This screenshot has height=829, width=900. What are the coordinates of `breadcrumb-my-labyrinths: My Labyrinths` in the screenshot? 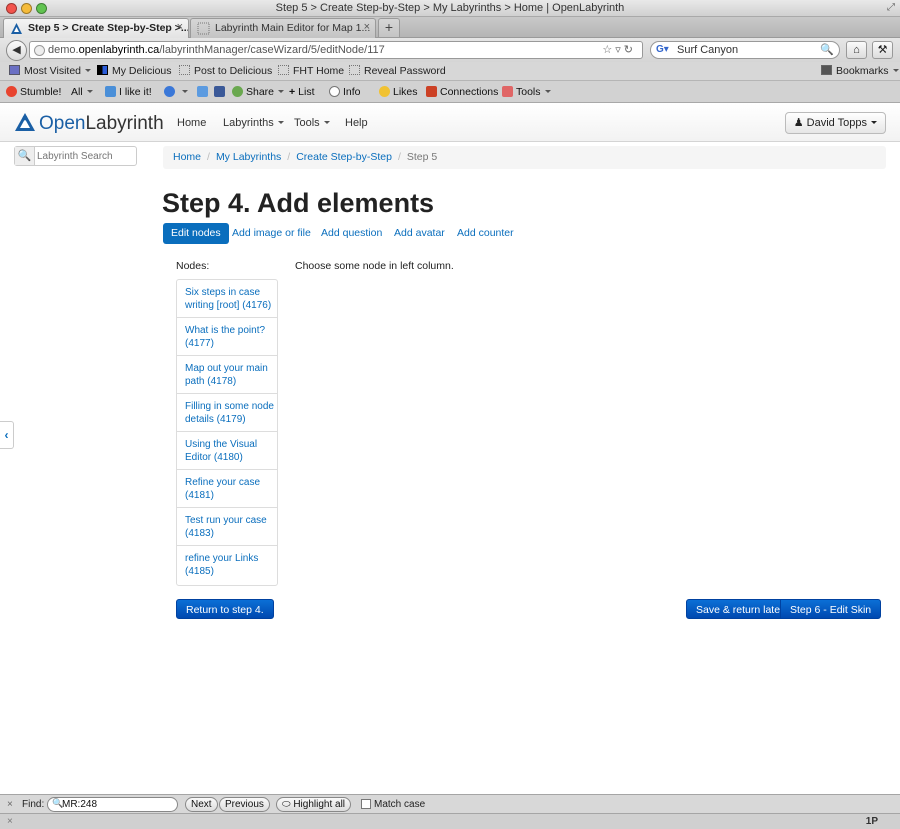 It's located at (248, 157).